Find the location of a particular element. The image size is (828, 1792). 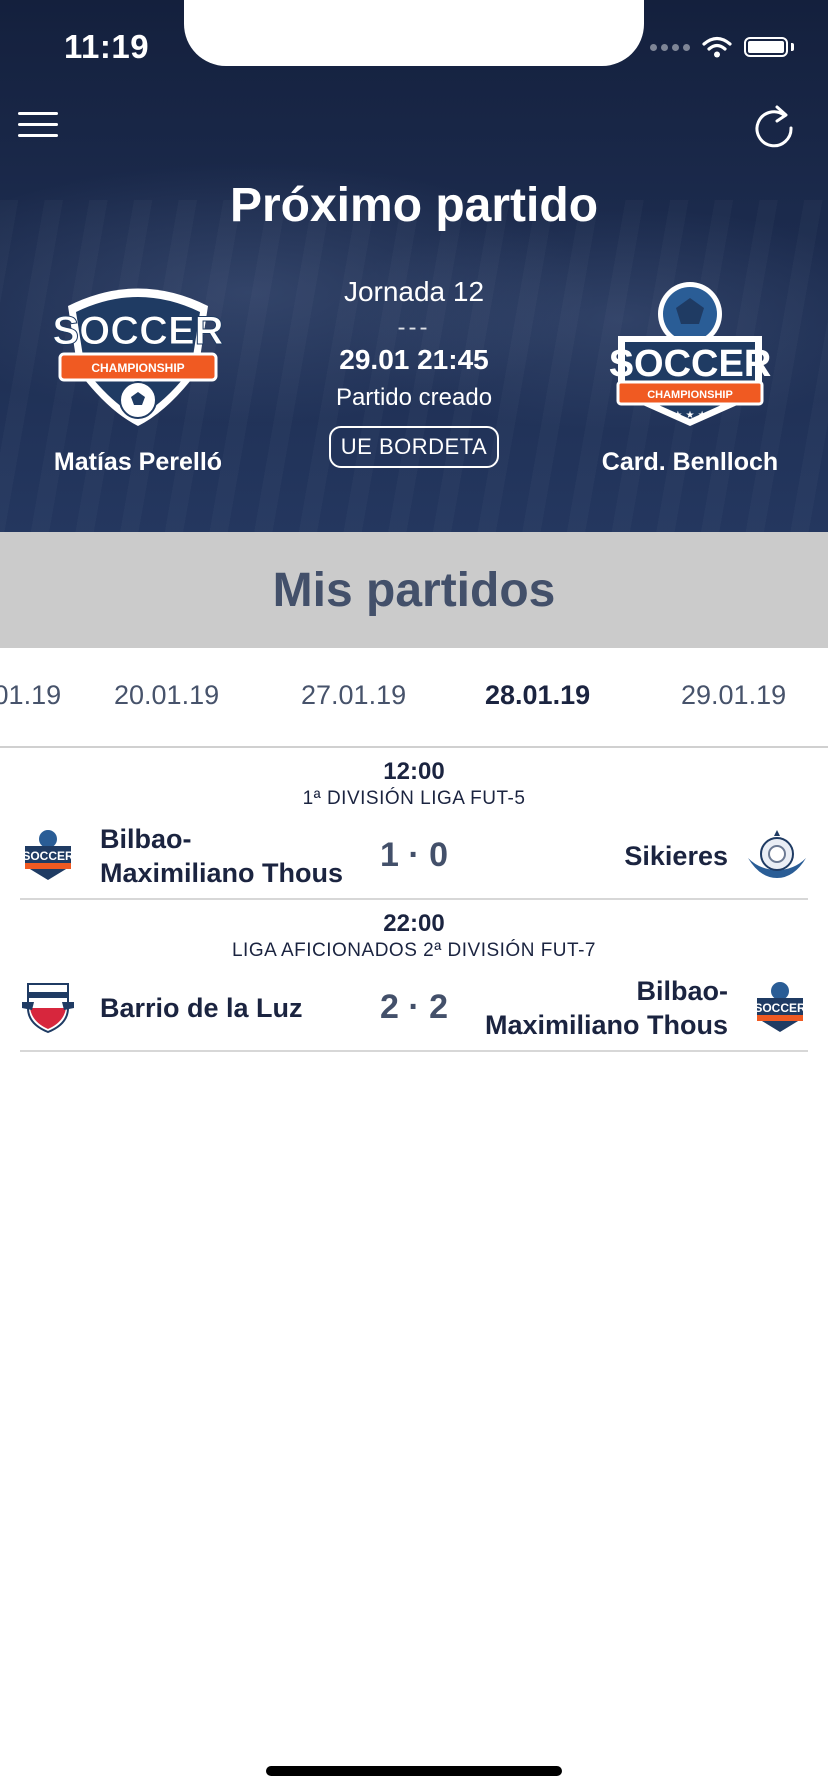

soccer-badge-logo: CHAMPIONSHIP SOCCER is located at coordinates (138, 357).